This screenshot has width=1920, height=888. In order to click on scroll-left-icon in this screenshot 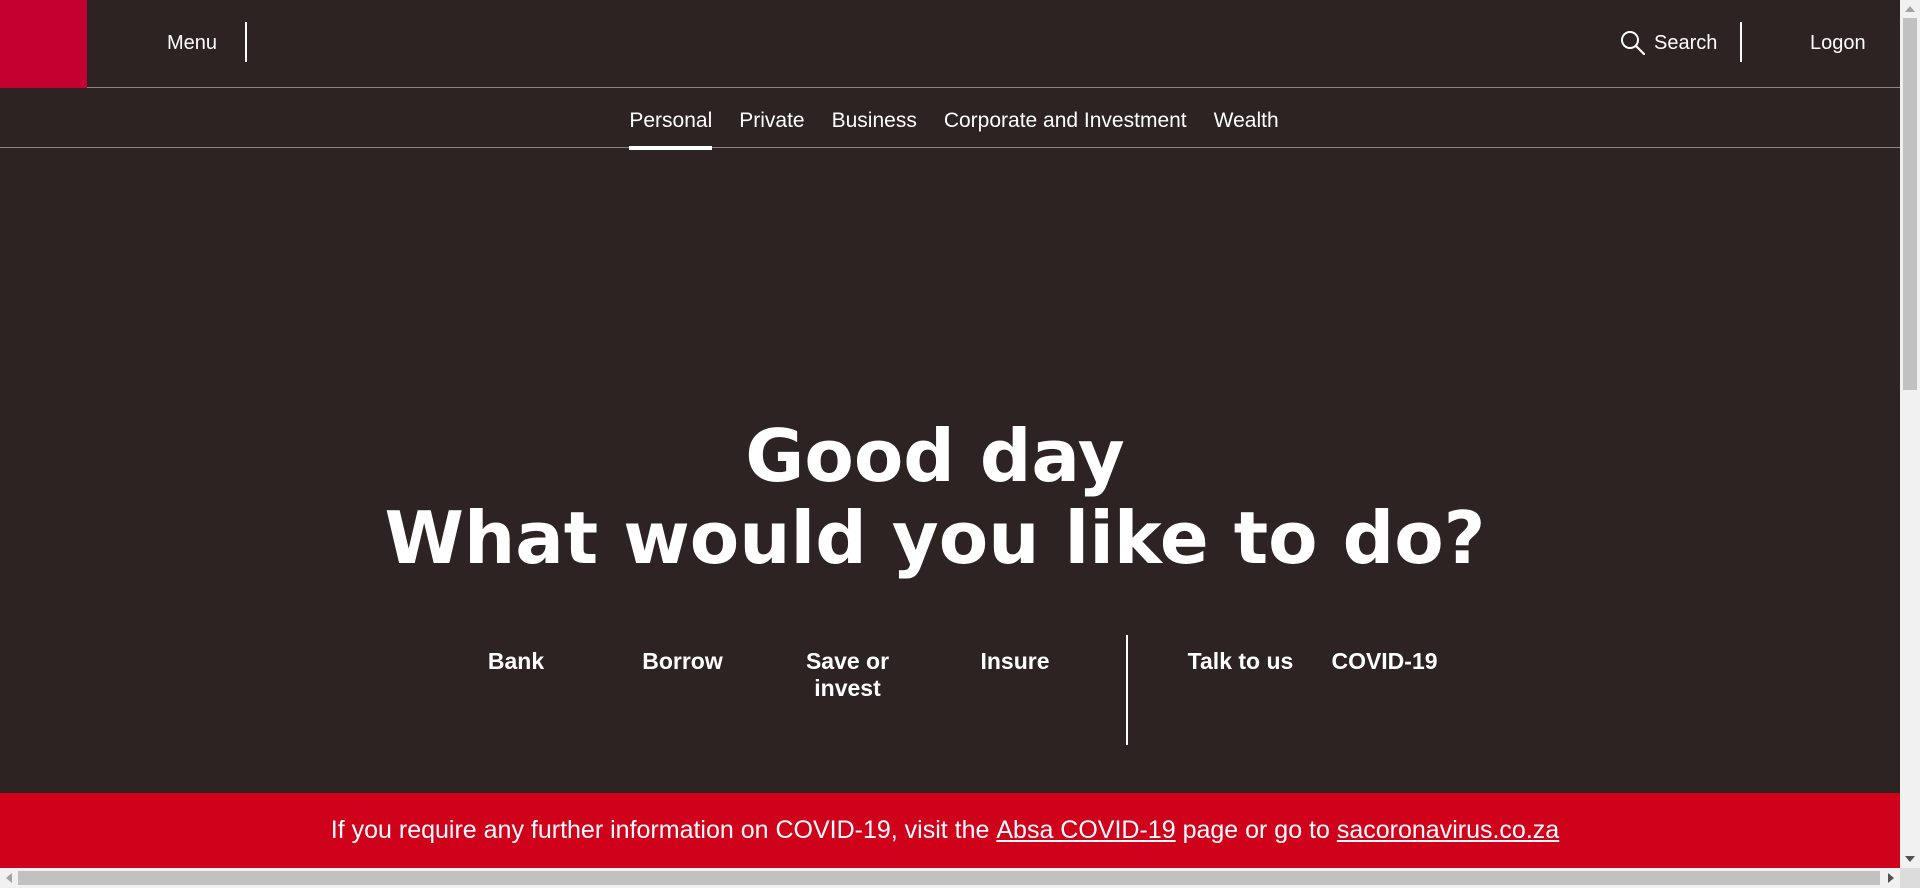, I will do `click(9, 878)`.